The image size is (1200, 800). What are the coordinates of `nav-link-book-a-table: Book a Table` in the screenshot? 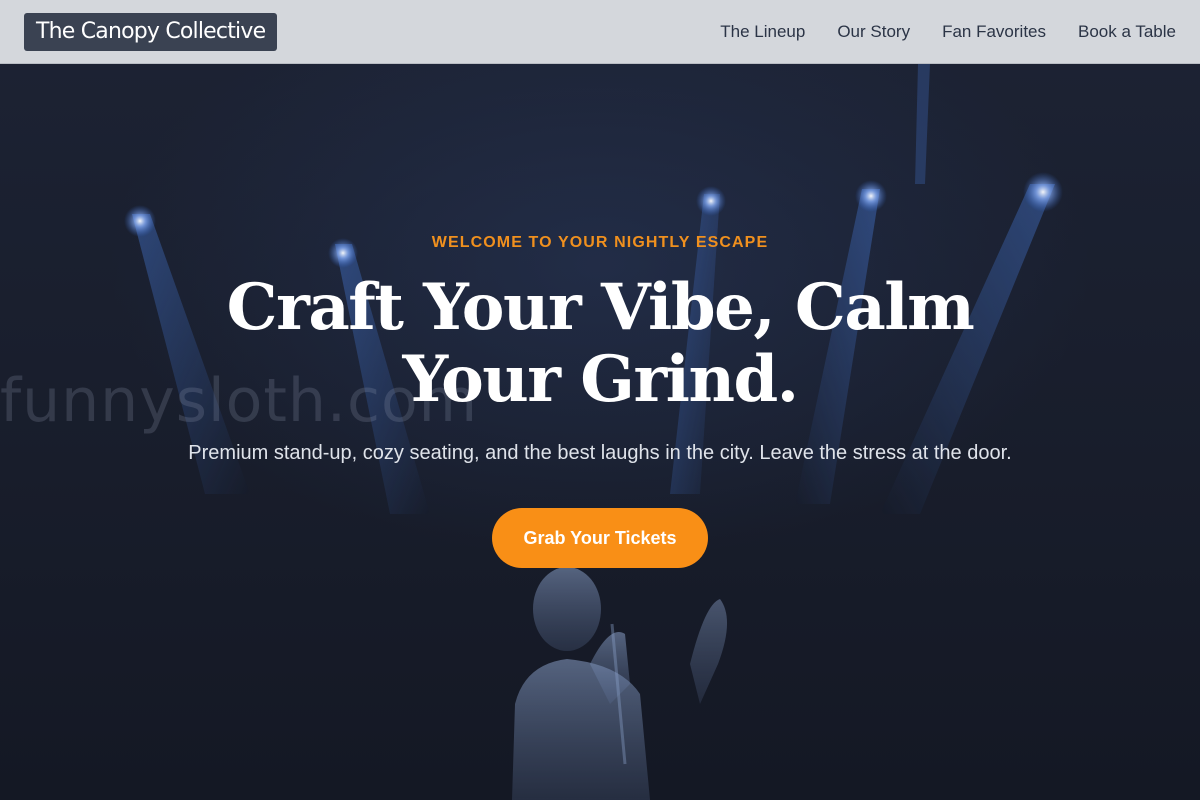 It's located at (1127, 32).